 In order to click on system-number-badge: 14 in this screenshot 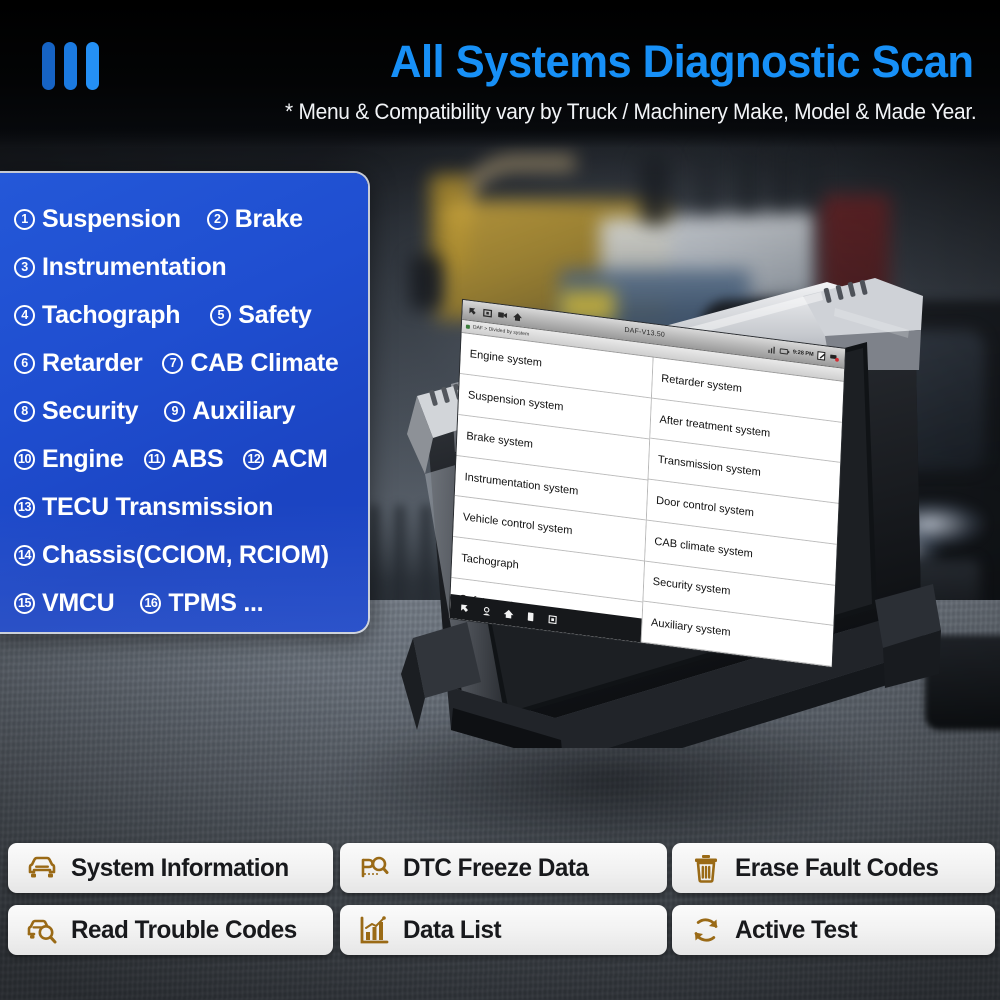, I will do `click(24, 555)`.